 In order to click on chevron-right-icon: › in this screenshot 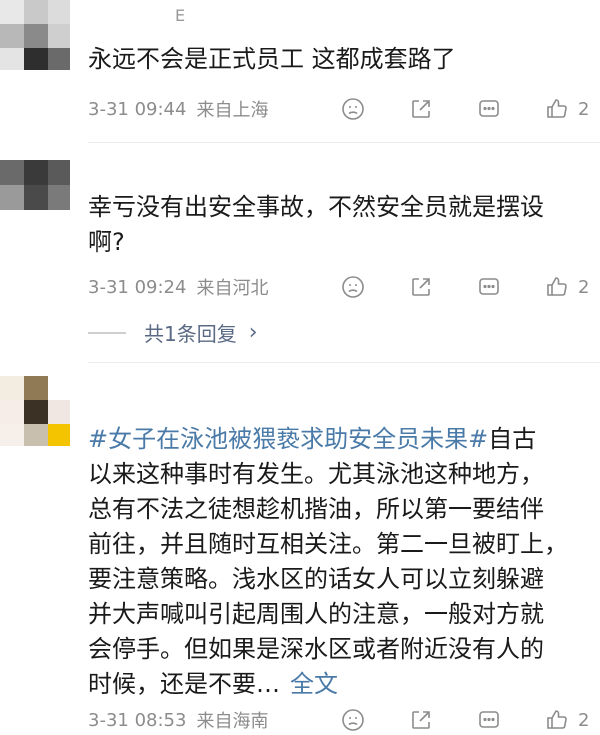, I will do `click(253, 332)`.